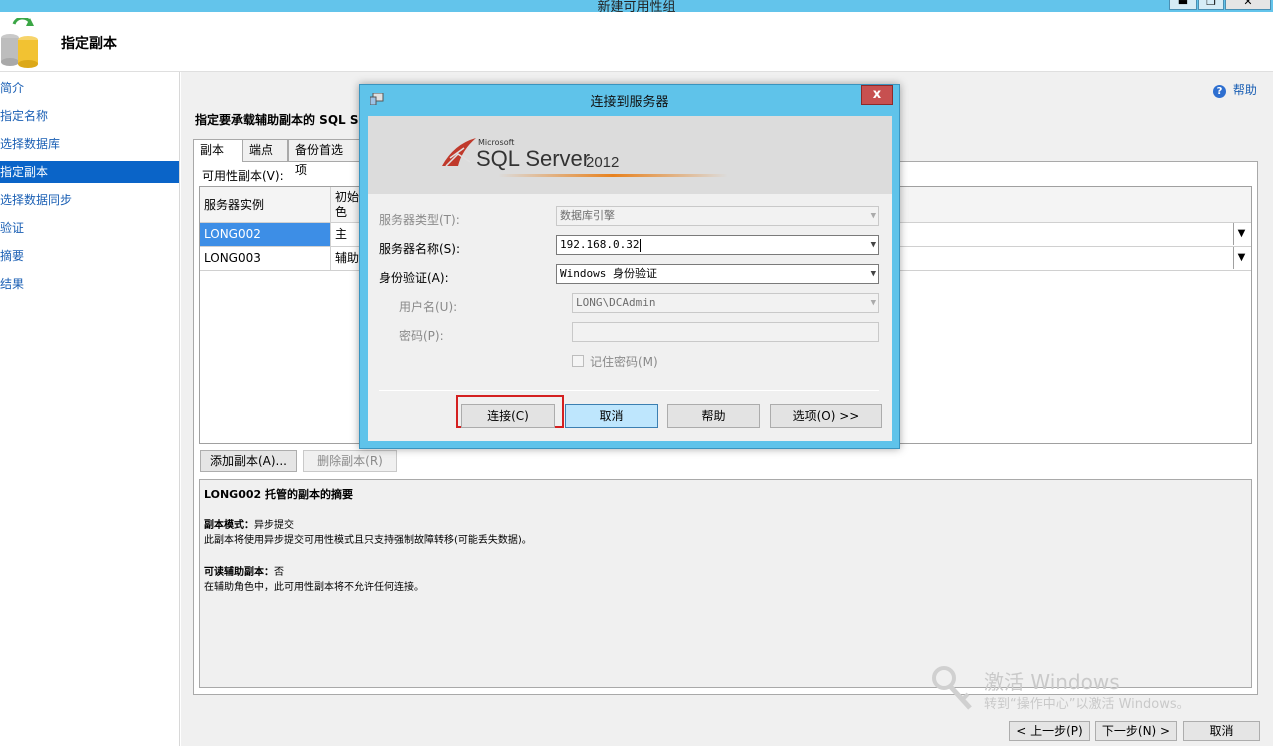  What do you see at coordinates (279, 572) in the screenshot?
I see `readable-value: 否` at bounding box center [279, 572].